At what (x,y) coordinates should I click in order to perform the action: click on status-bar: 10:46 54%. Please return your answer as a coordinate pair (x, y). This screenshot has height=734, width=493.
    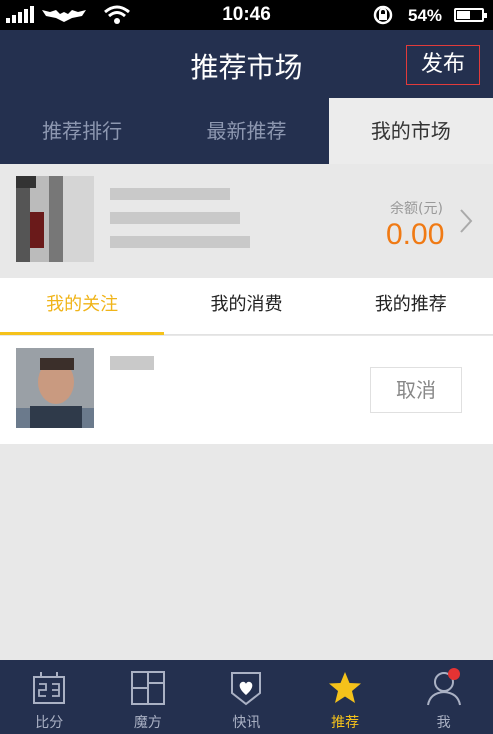
    Looking at the image, I should click on (246, 15).